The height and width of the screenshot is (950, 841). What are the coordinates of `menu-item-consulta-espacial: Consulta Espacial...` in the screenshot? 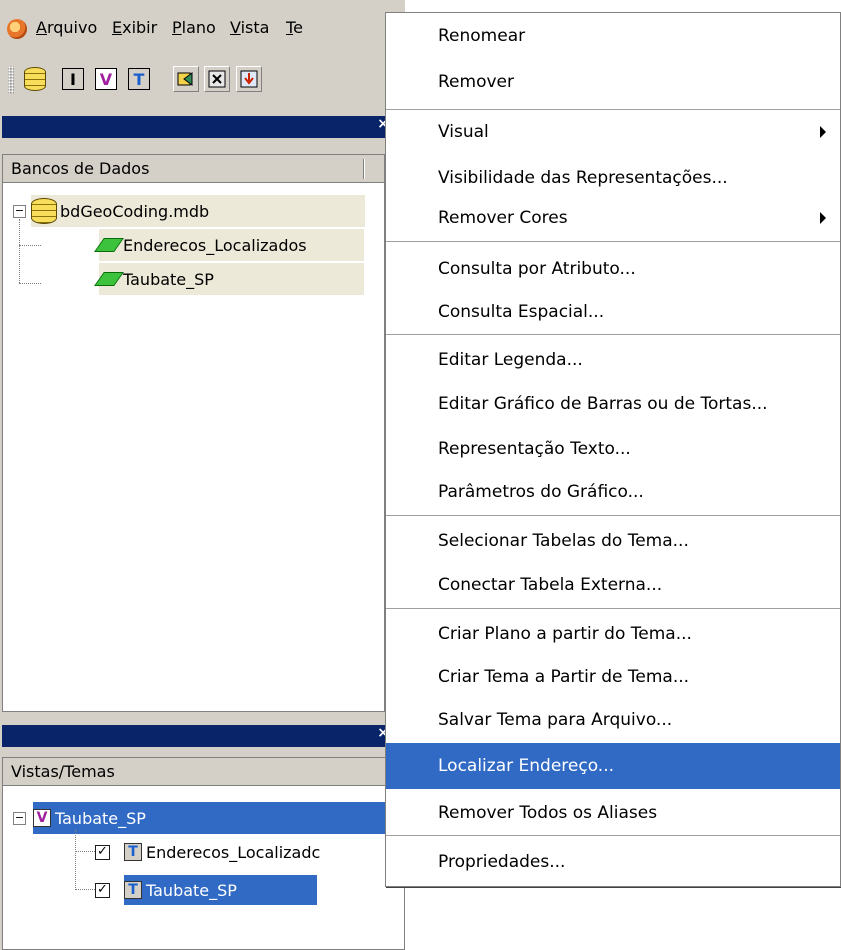 It's located at (613, 312).